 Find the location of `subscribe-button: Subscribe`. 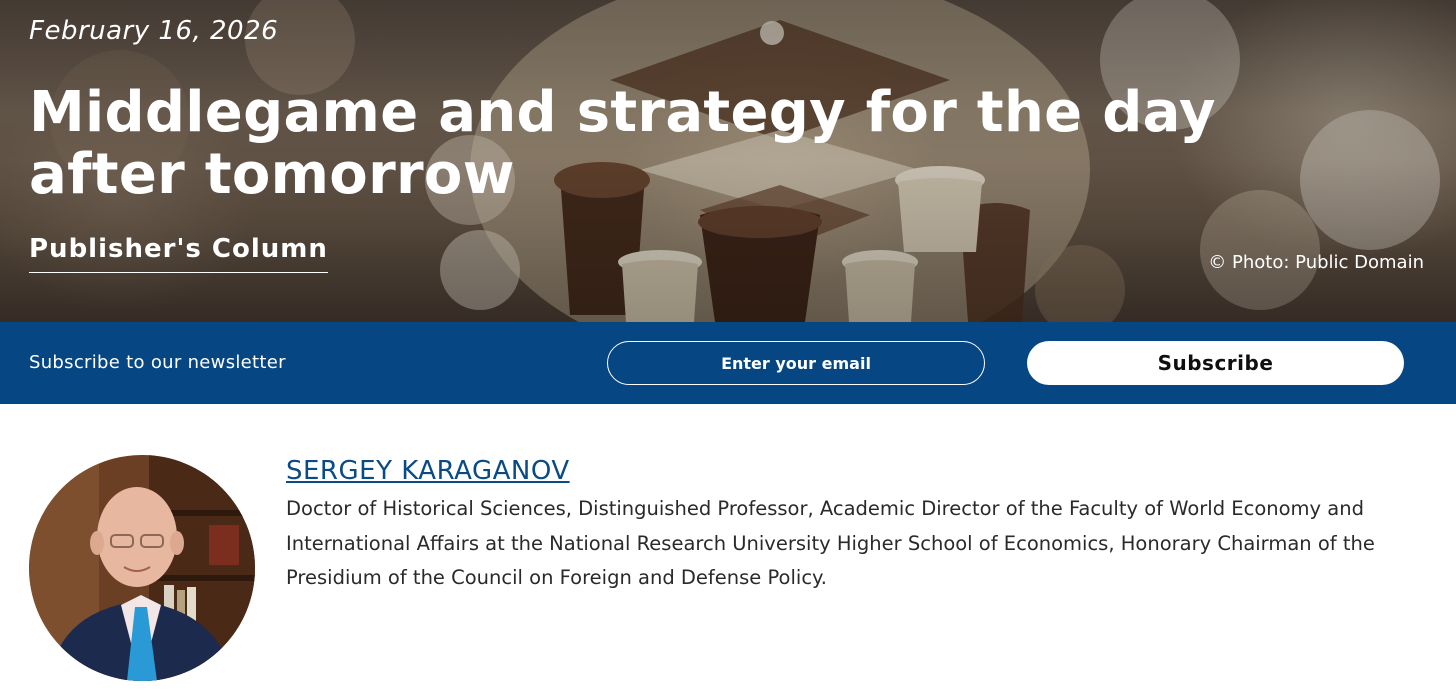

subscribe-button: Subscribe is located at coordinates (1215, 363).